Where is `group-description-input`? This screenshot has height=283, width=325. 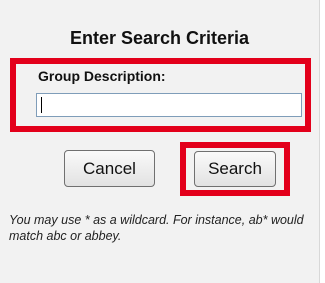
group-description-input is located at coordinates (169, 105).